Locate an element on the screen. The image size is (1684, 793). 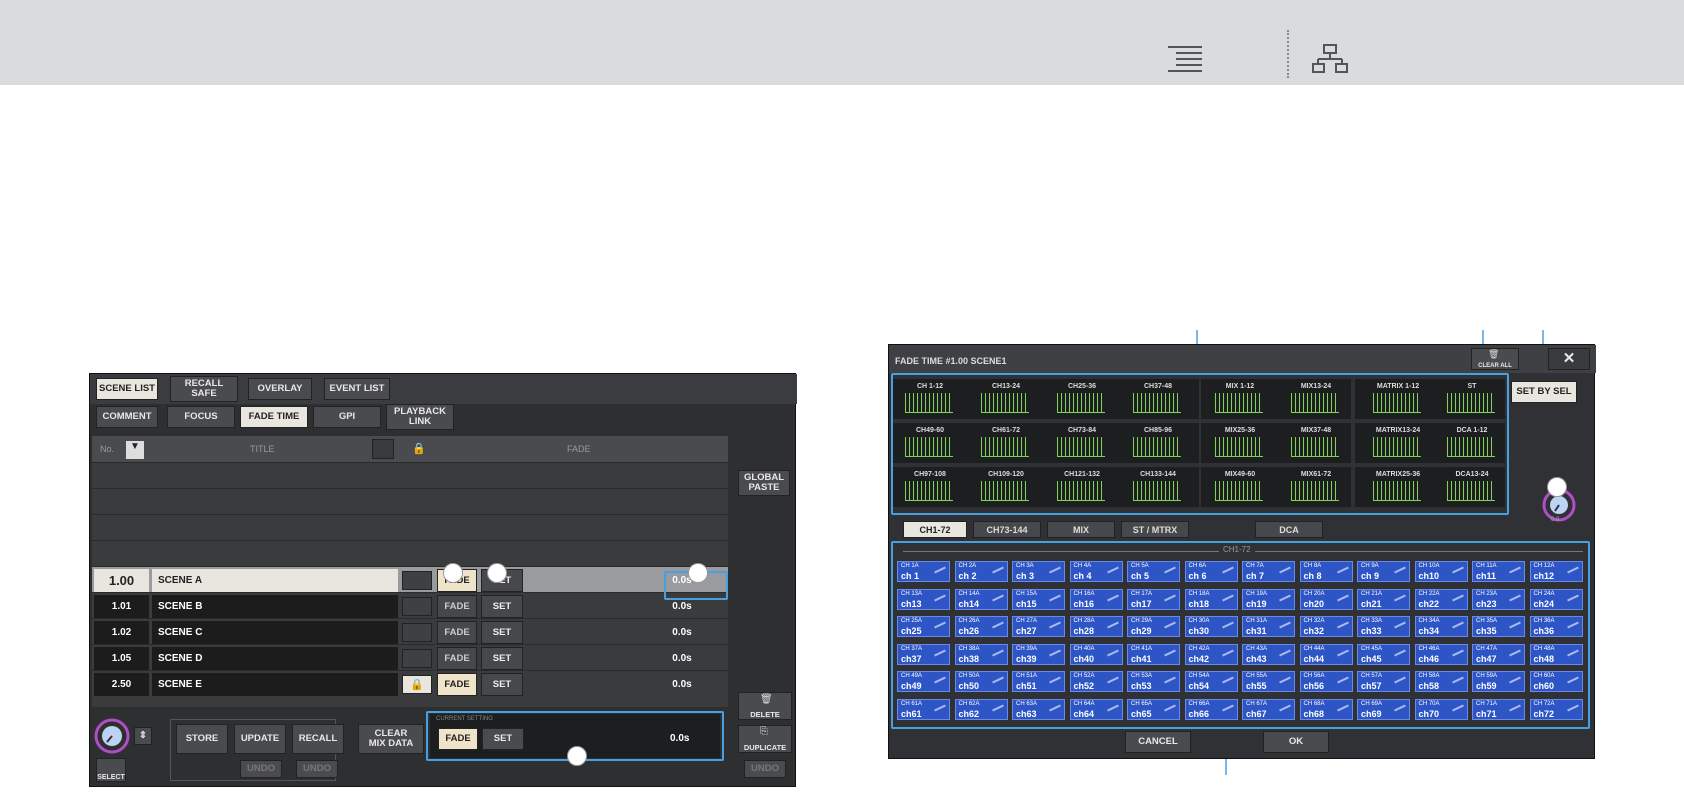
tab-ch73-144: CH73-144 is located at coordinates (1007, 529).